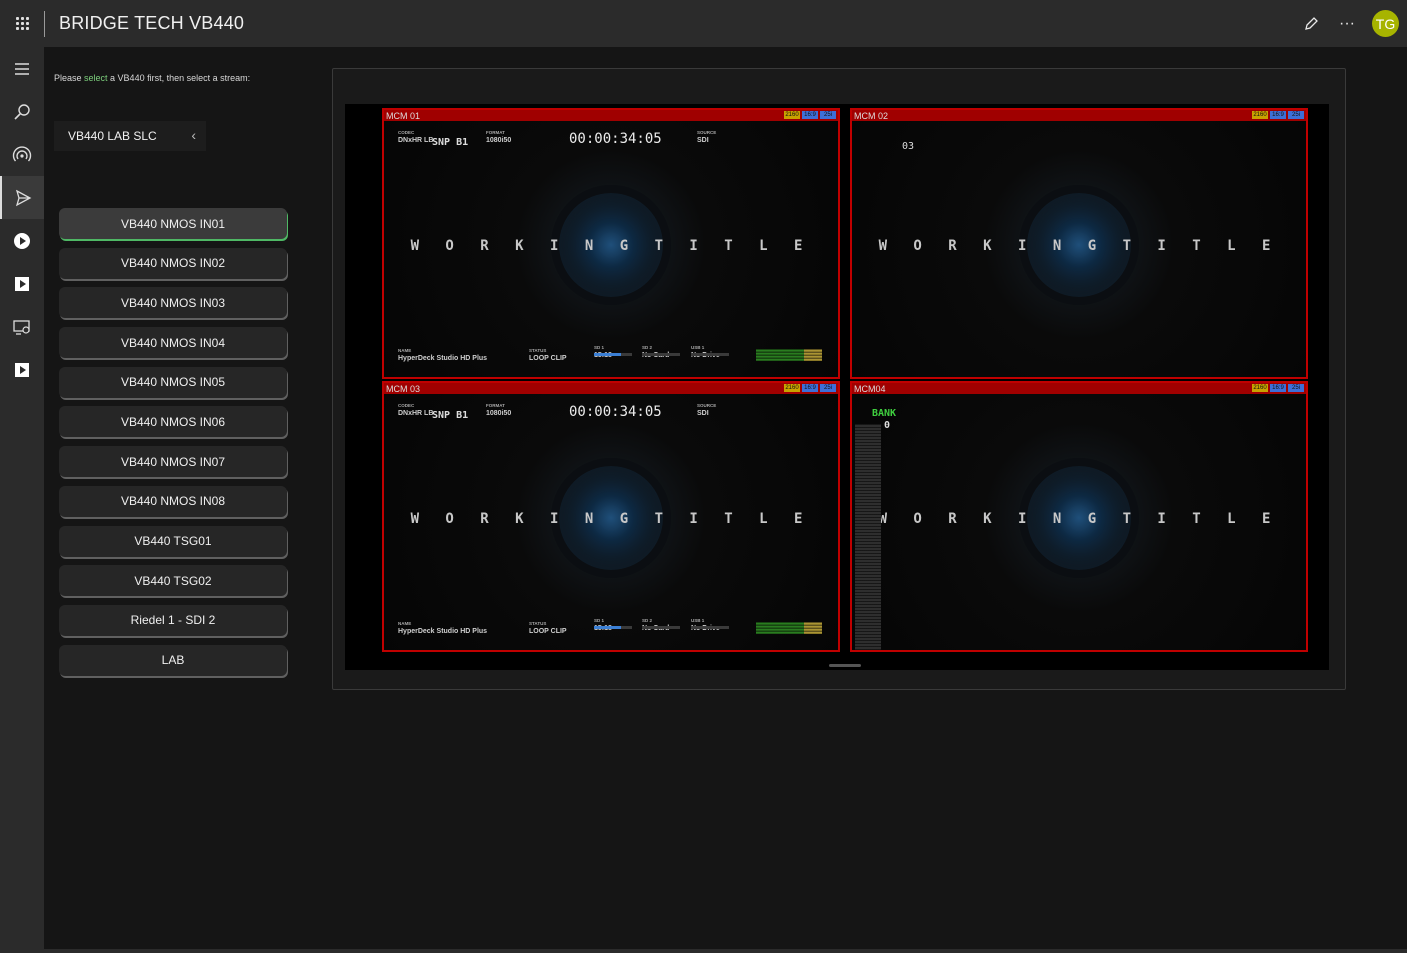  I want to click on tile-header: MCM 02 2160 16:9 25i, so click(1079, 115).